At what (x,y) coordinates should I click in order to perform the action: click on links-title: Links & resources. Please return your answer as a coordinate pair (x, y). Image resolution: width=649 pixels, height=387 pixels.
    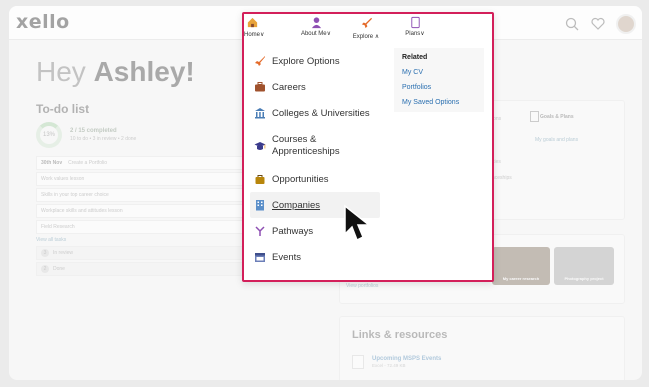
    Looking at the image, I should click on (400, 335).